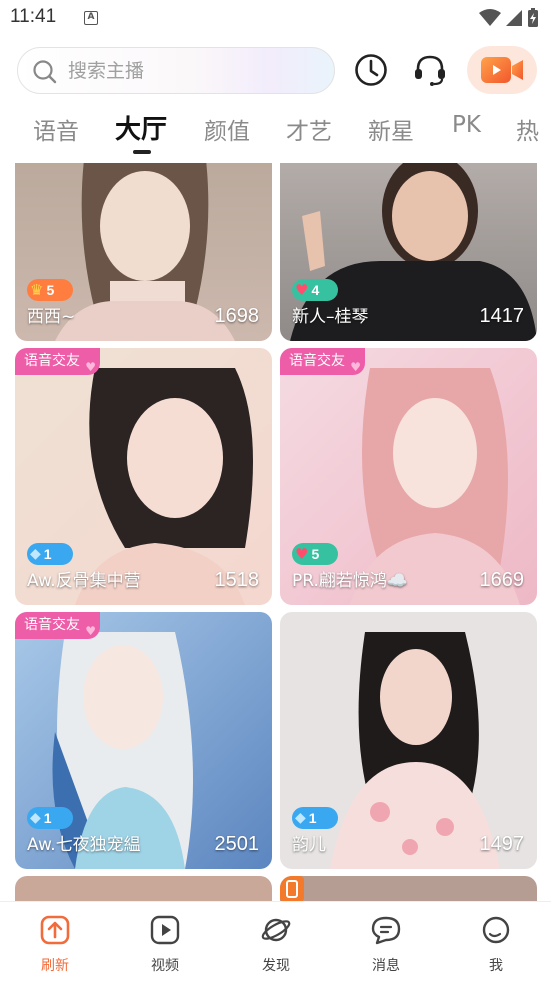 The height and width of the screenshot is (981, 551). What do you see at coordinates (188, 70) in the screenshot?
I see `search-input` at bounding box center [188, 70].